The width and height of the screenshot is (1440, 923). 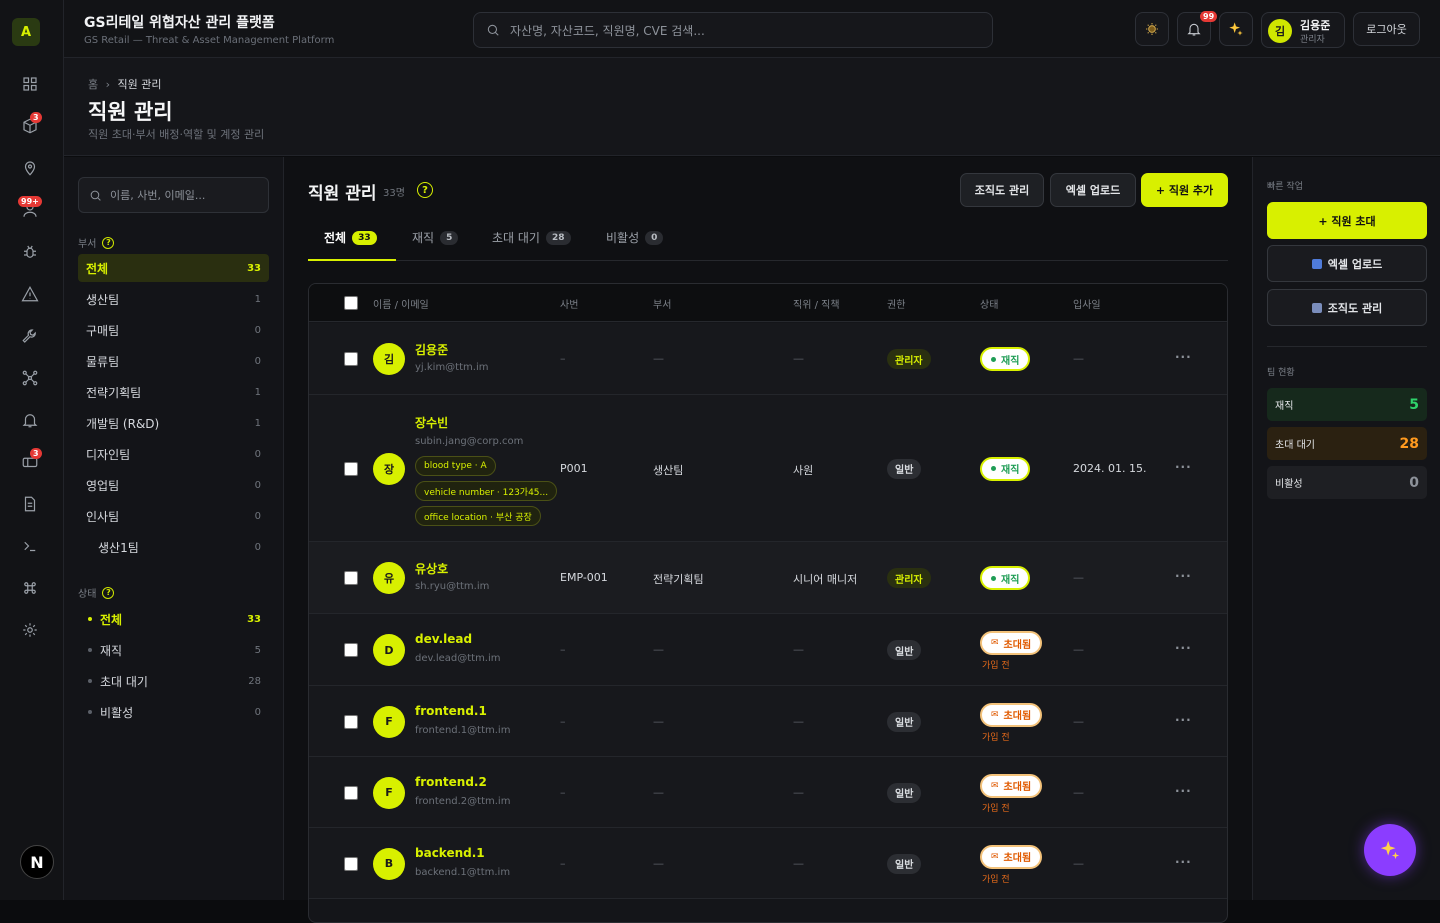 I want to click on dashboard-icon, so click(x=30, y=84).